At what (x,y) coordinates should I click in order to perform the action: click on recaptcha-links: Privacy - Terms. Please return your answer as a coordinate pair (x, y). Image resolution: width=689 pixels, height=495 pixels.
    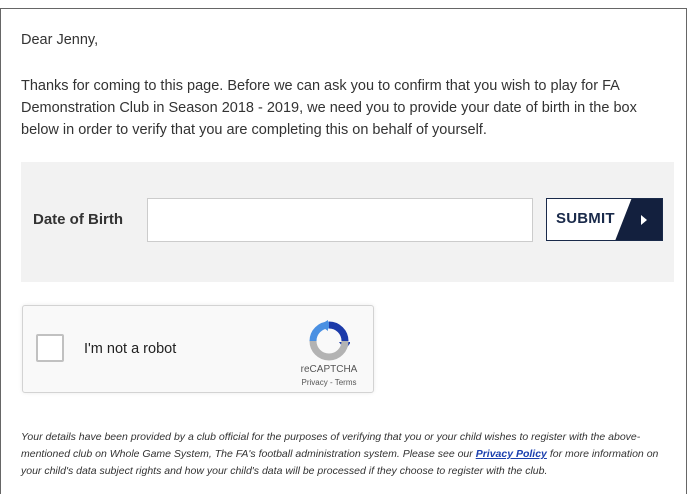
    Looking at the image, I should click on (329, 382).